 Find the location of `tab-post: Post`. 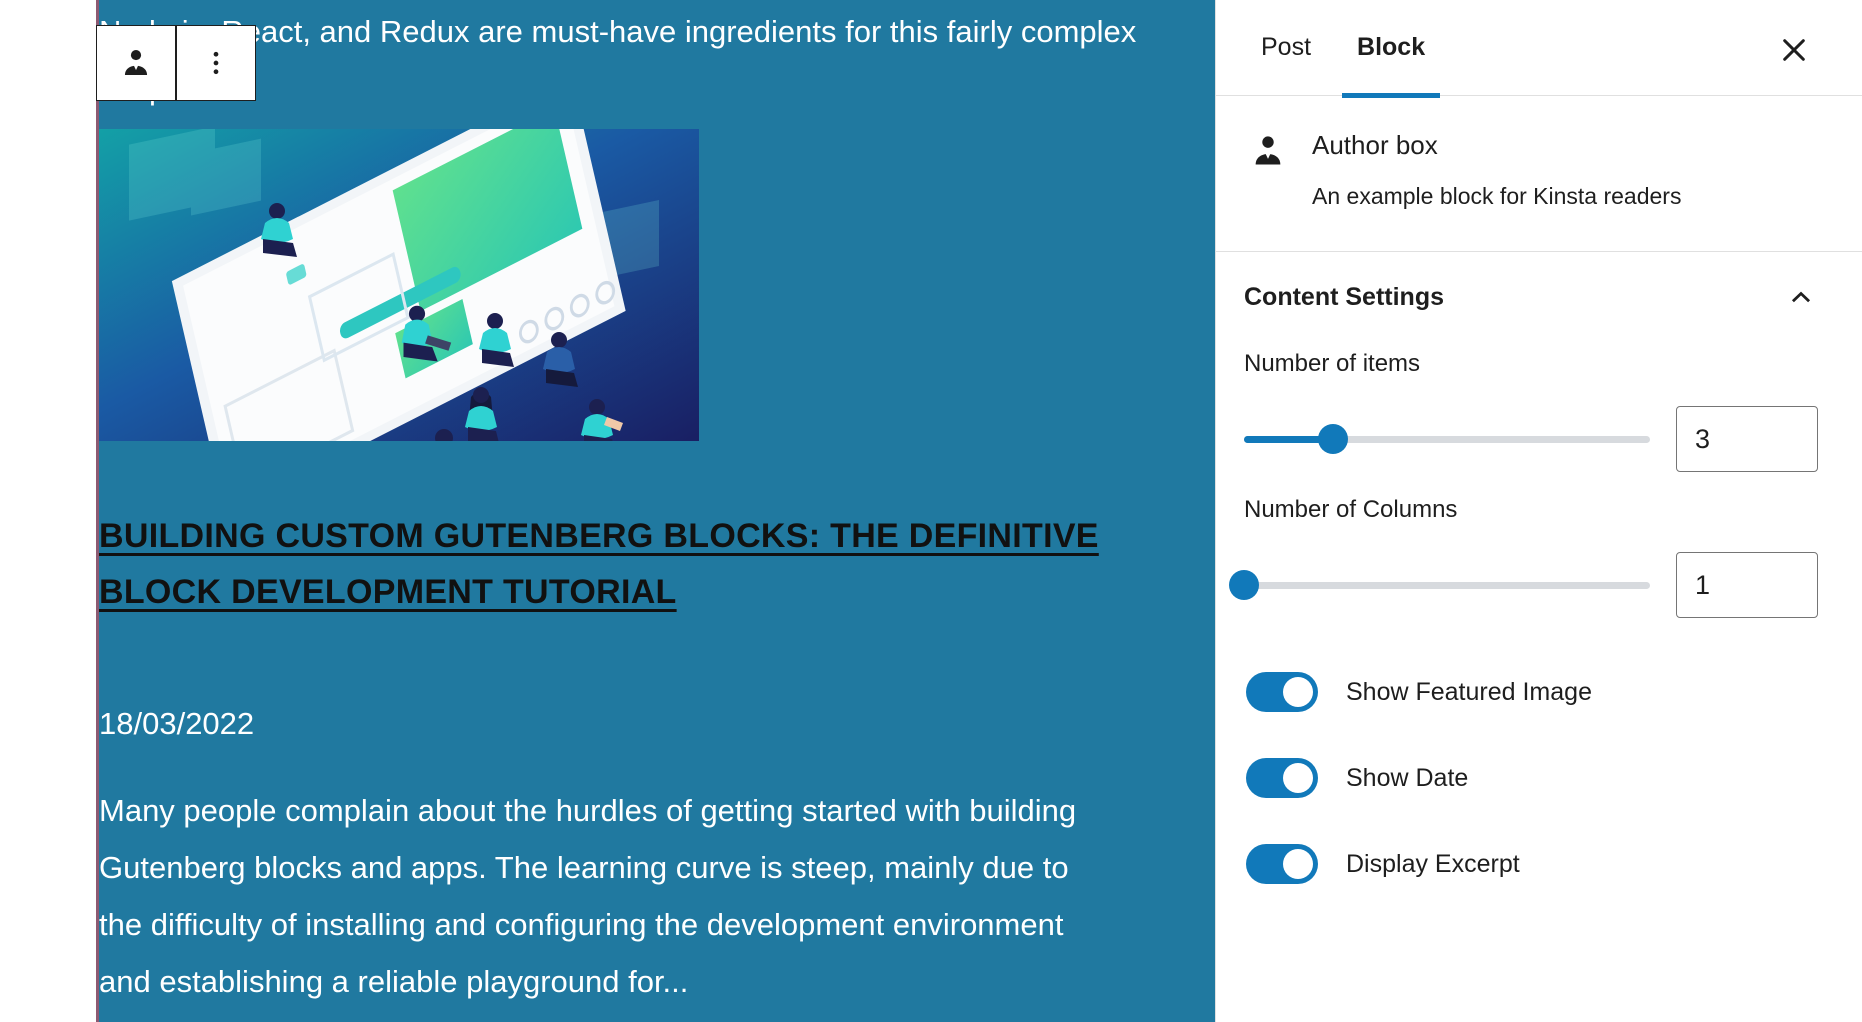

tab-post: Post is located at coordinates (1286, 48).